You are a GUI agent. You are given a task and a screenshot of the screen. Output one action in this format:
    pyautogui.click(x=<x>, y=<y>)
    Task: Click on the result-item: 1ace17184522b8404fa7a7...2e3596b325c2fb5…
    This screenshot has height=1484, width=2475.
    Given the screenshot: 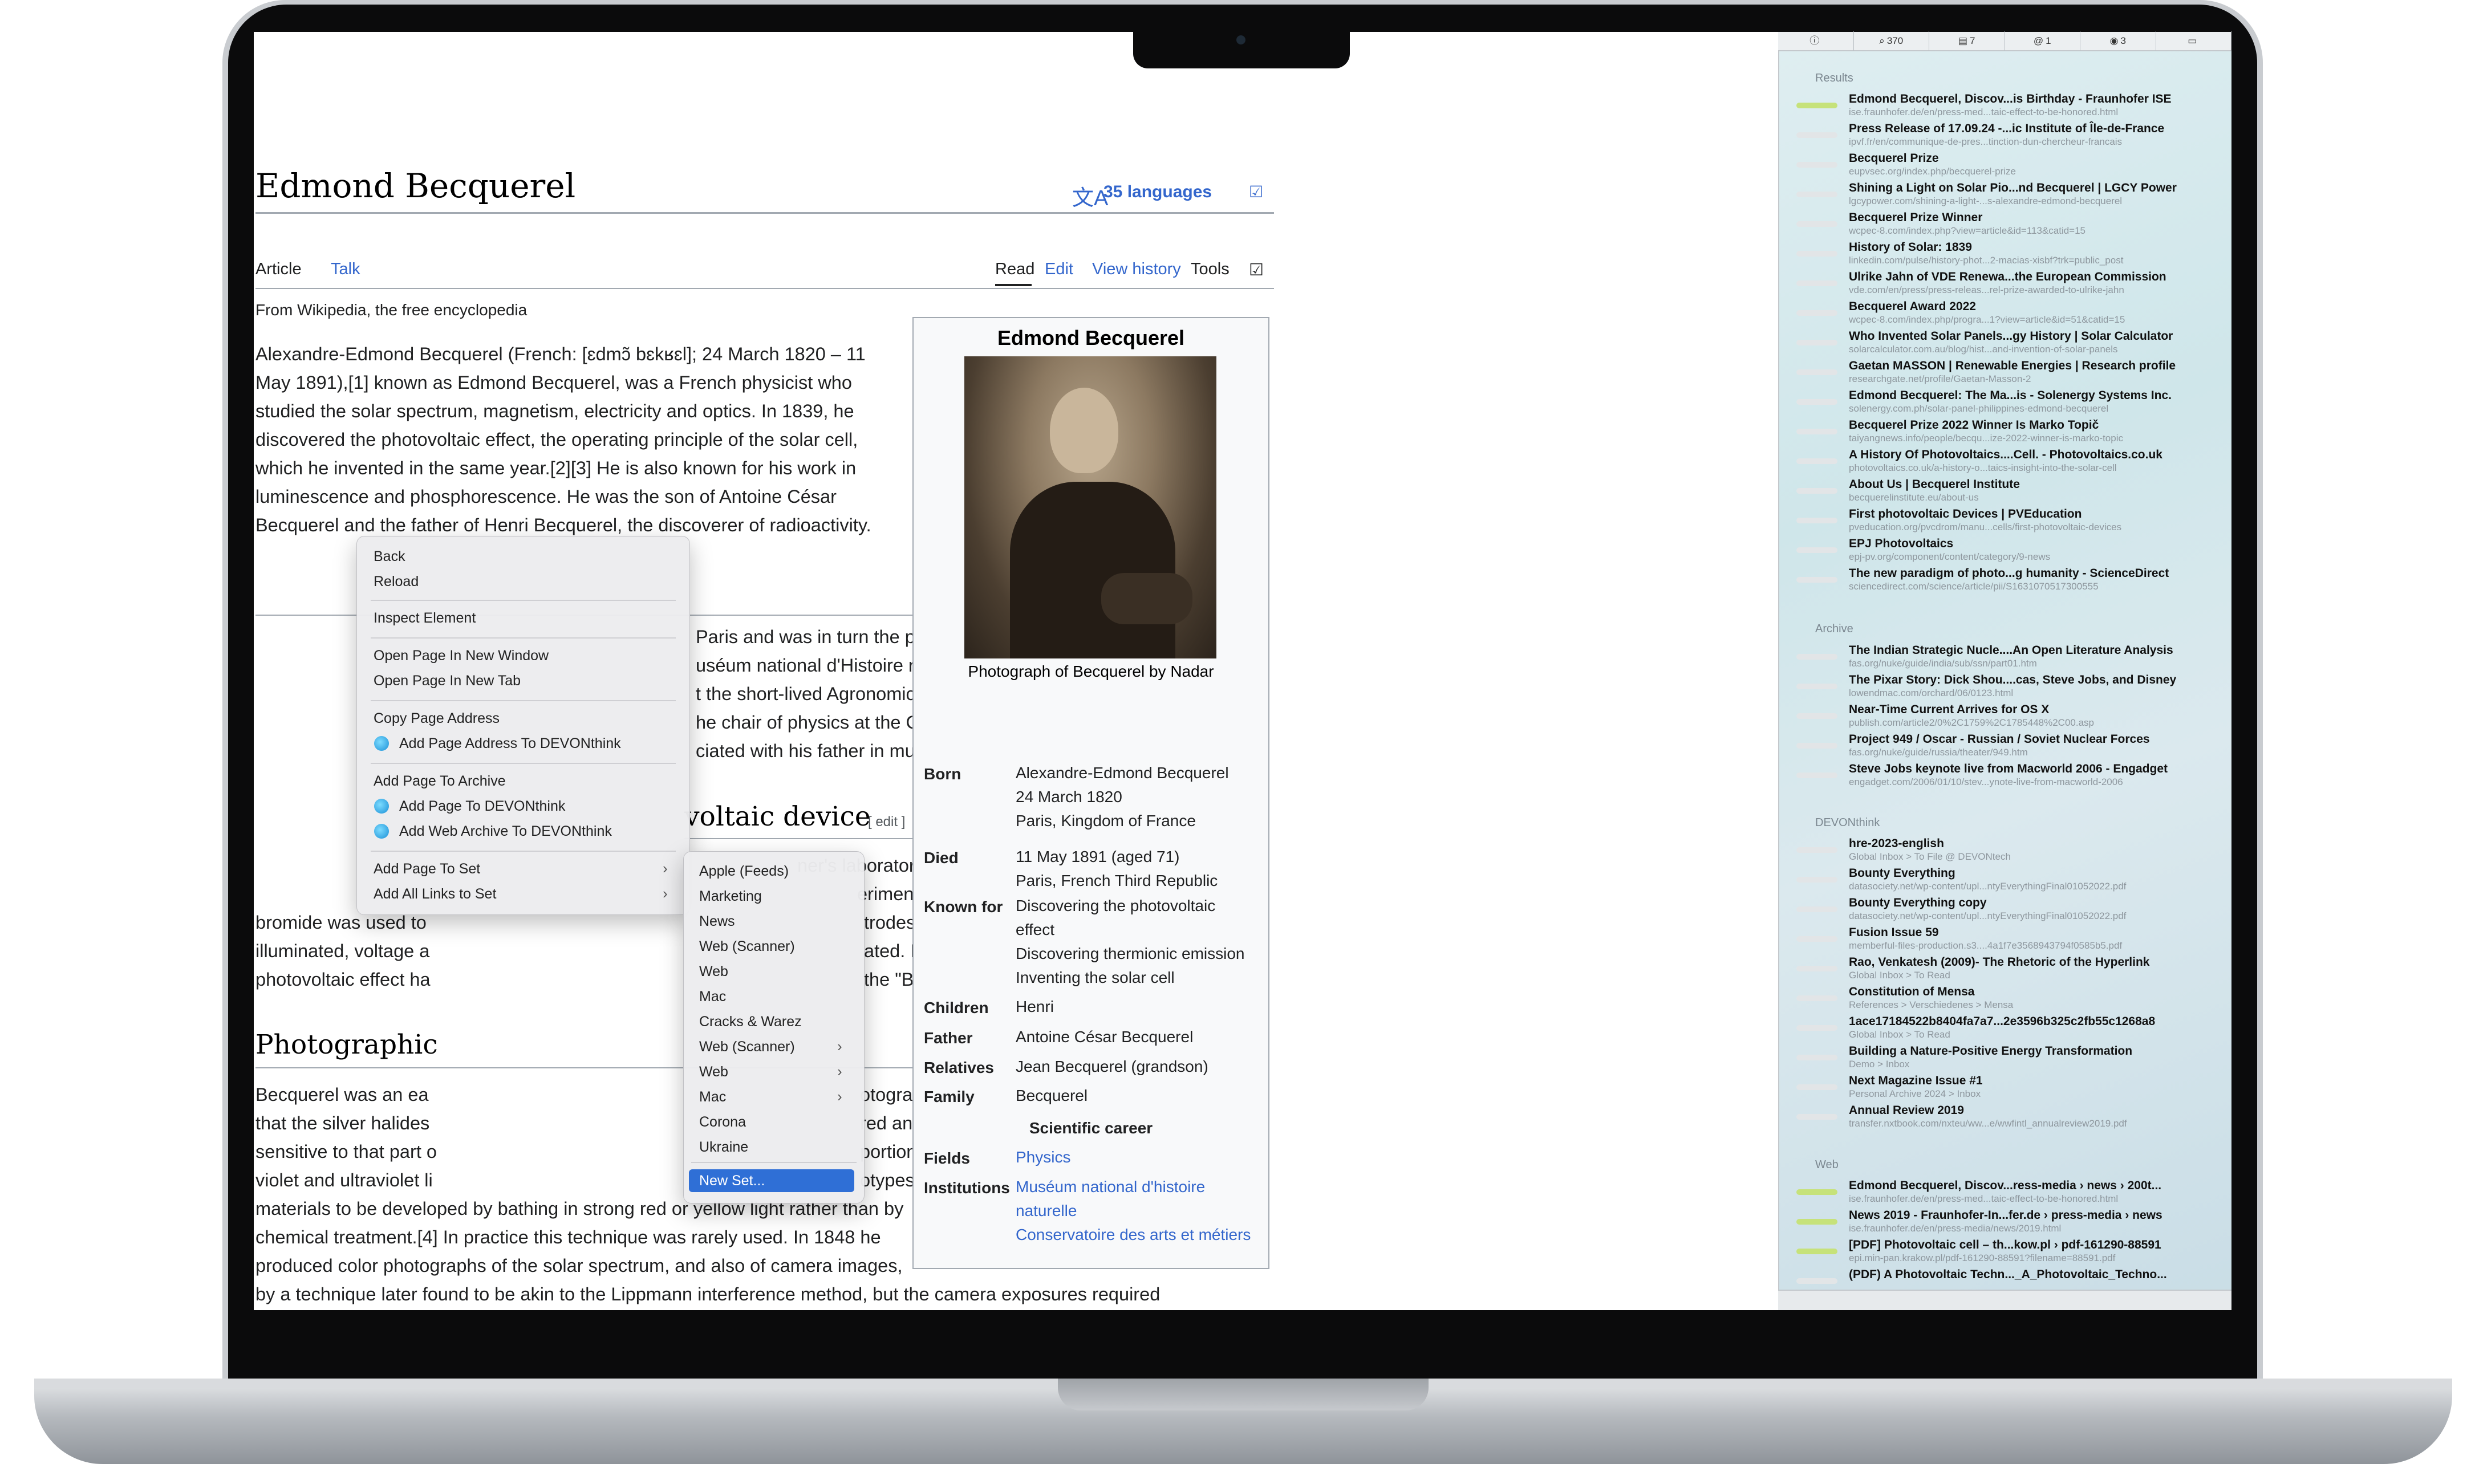 What is the action you would take?
    pyautogui.click(x=2007, y=1028)
    